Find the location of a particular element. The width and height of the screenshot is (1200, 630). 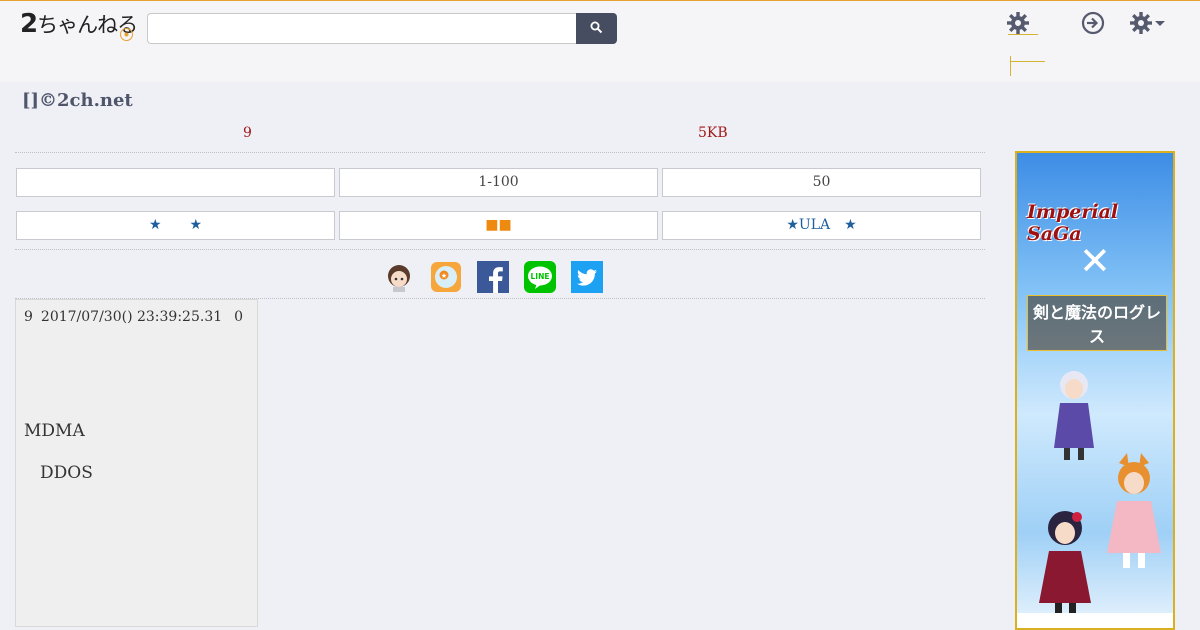

ball-icon: ★ is located at coordinates (446, 277).